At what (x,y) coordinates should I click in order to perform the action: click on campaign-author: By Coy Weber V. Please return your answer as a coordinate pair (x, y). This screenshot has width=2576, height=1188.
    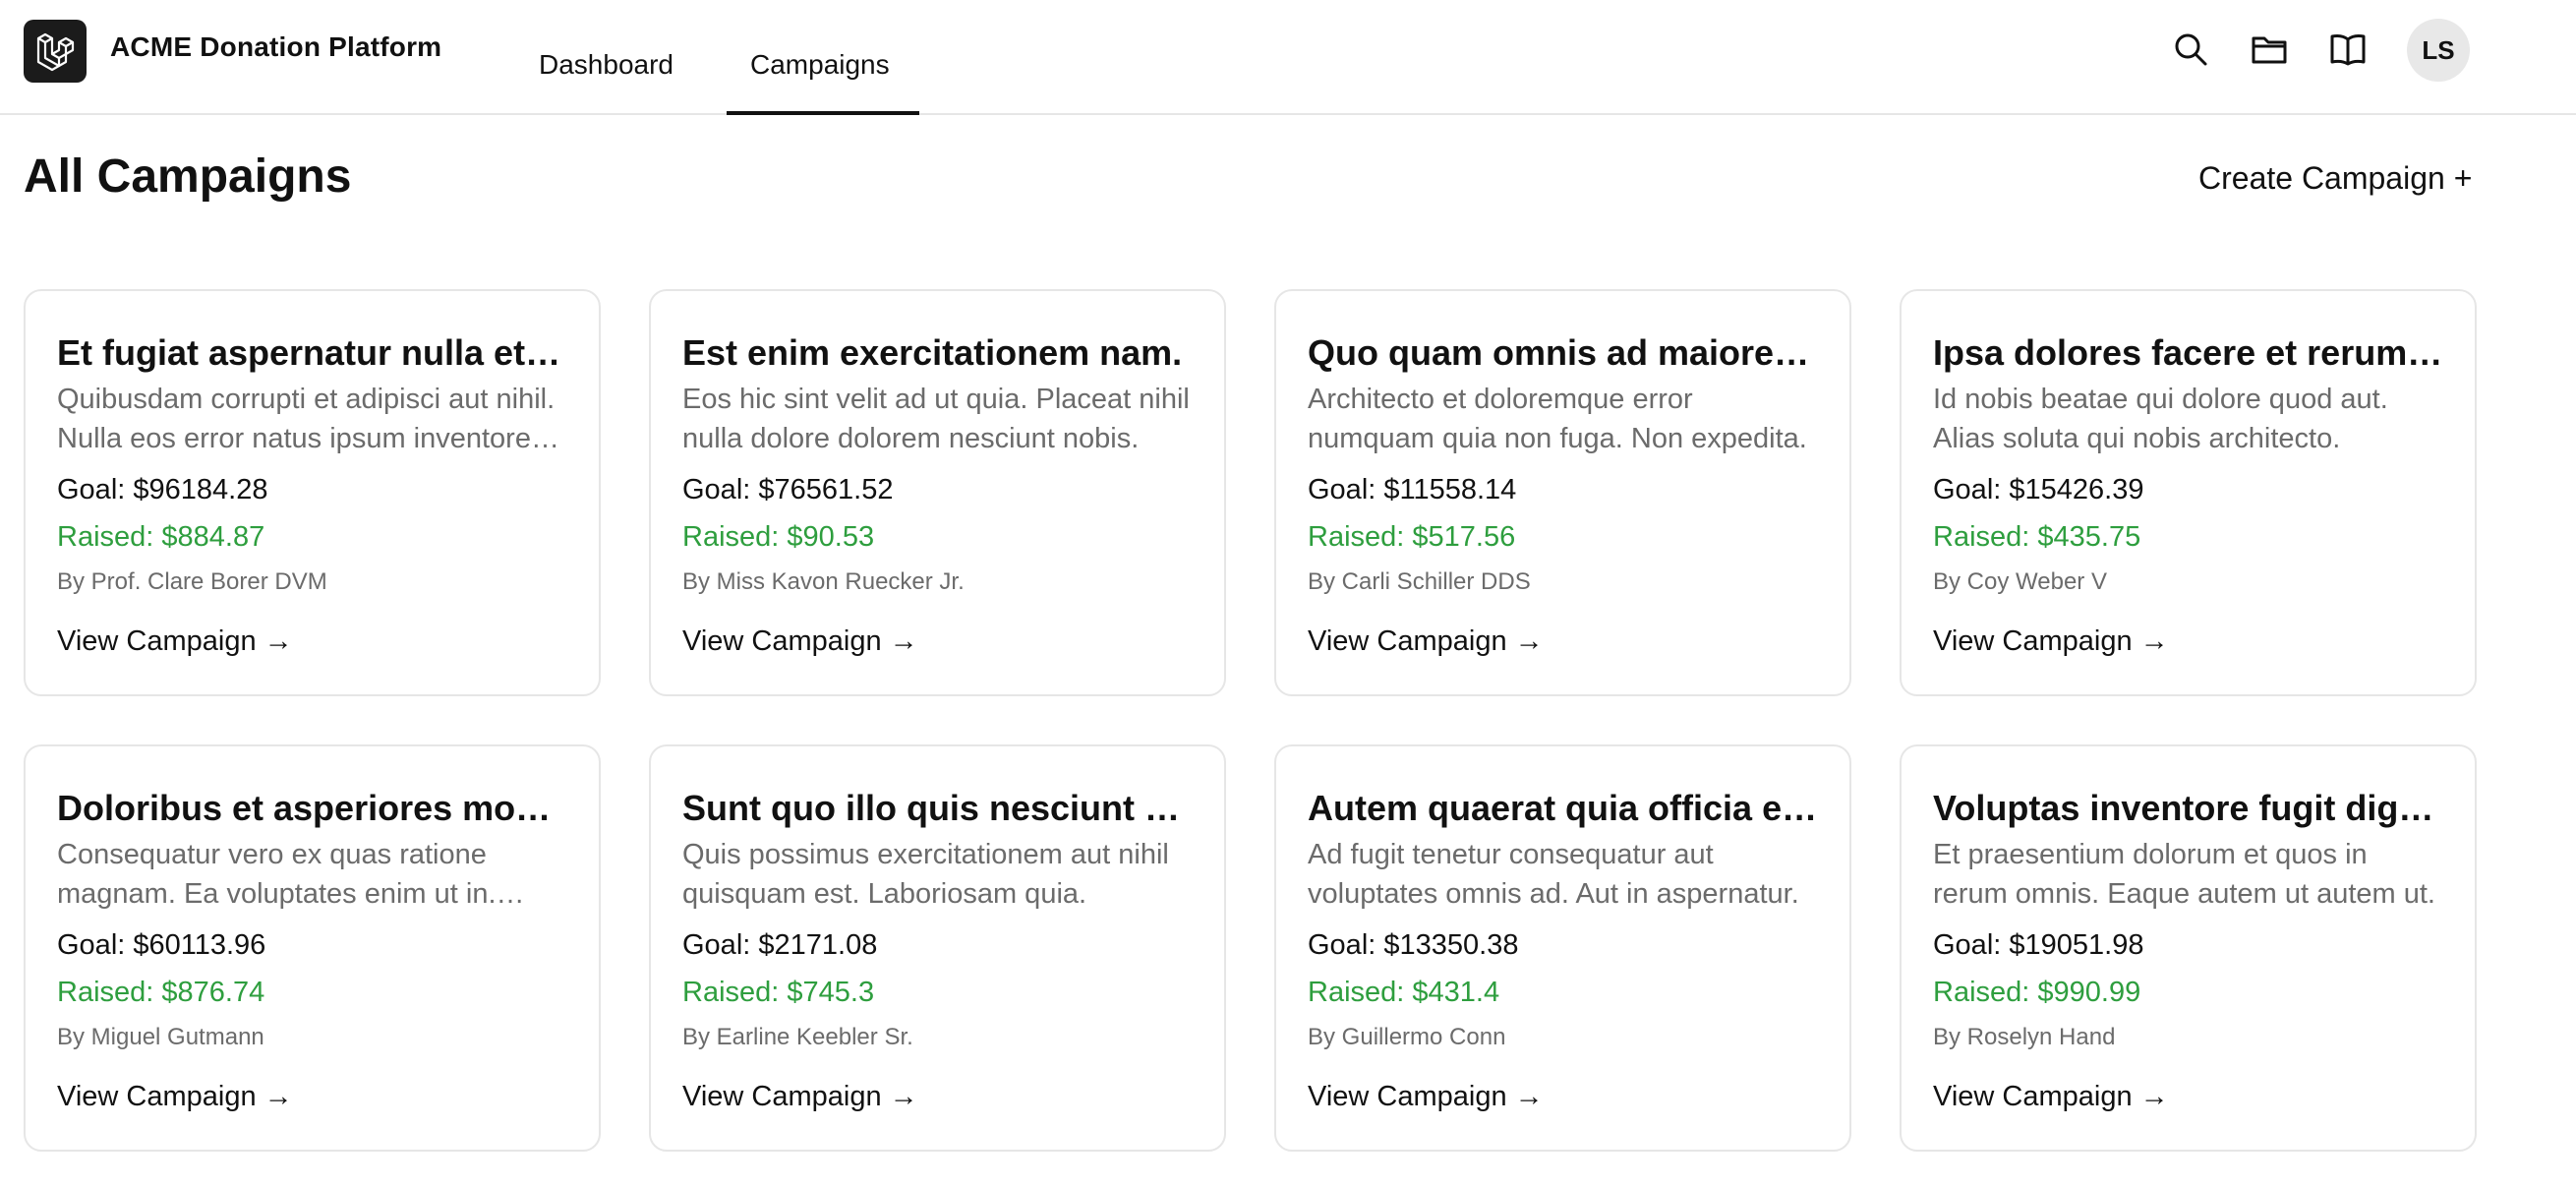
    Looking at the image, I should click on (2020, 582).